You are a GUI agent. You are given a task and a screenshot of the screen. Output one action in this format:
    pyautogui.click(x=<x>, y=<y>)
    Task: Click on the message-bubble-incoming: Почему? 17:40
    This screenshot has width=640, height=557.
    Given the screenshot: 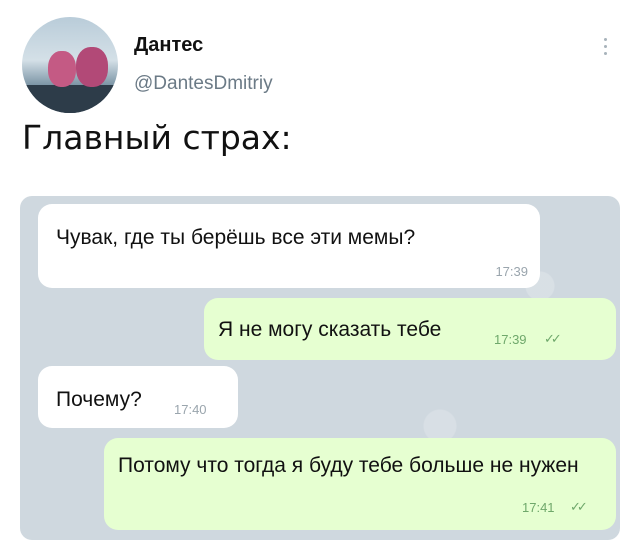 What is the action you would take?
    pyautogui.click(x=138, y=397)
    